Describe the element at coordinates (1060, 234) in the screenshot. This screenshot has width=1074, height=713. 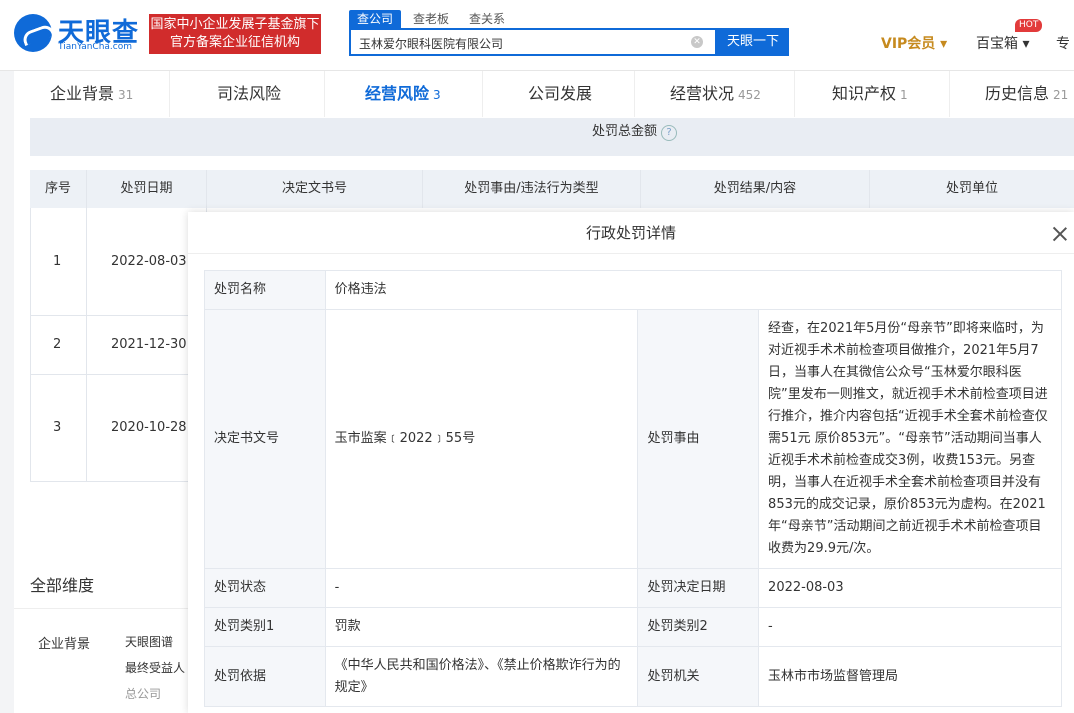
I see `close-icon` at that location.